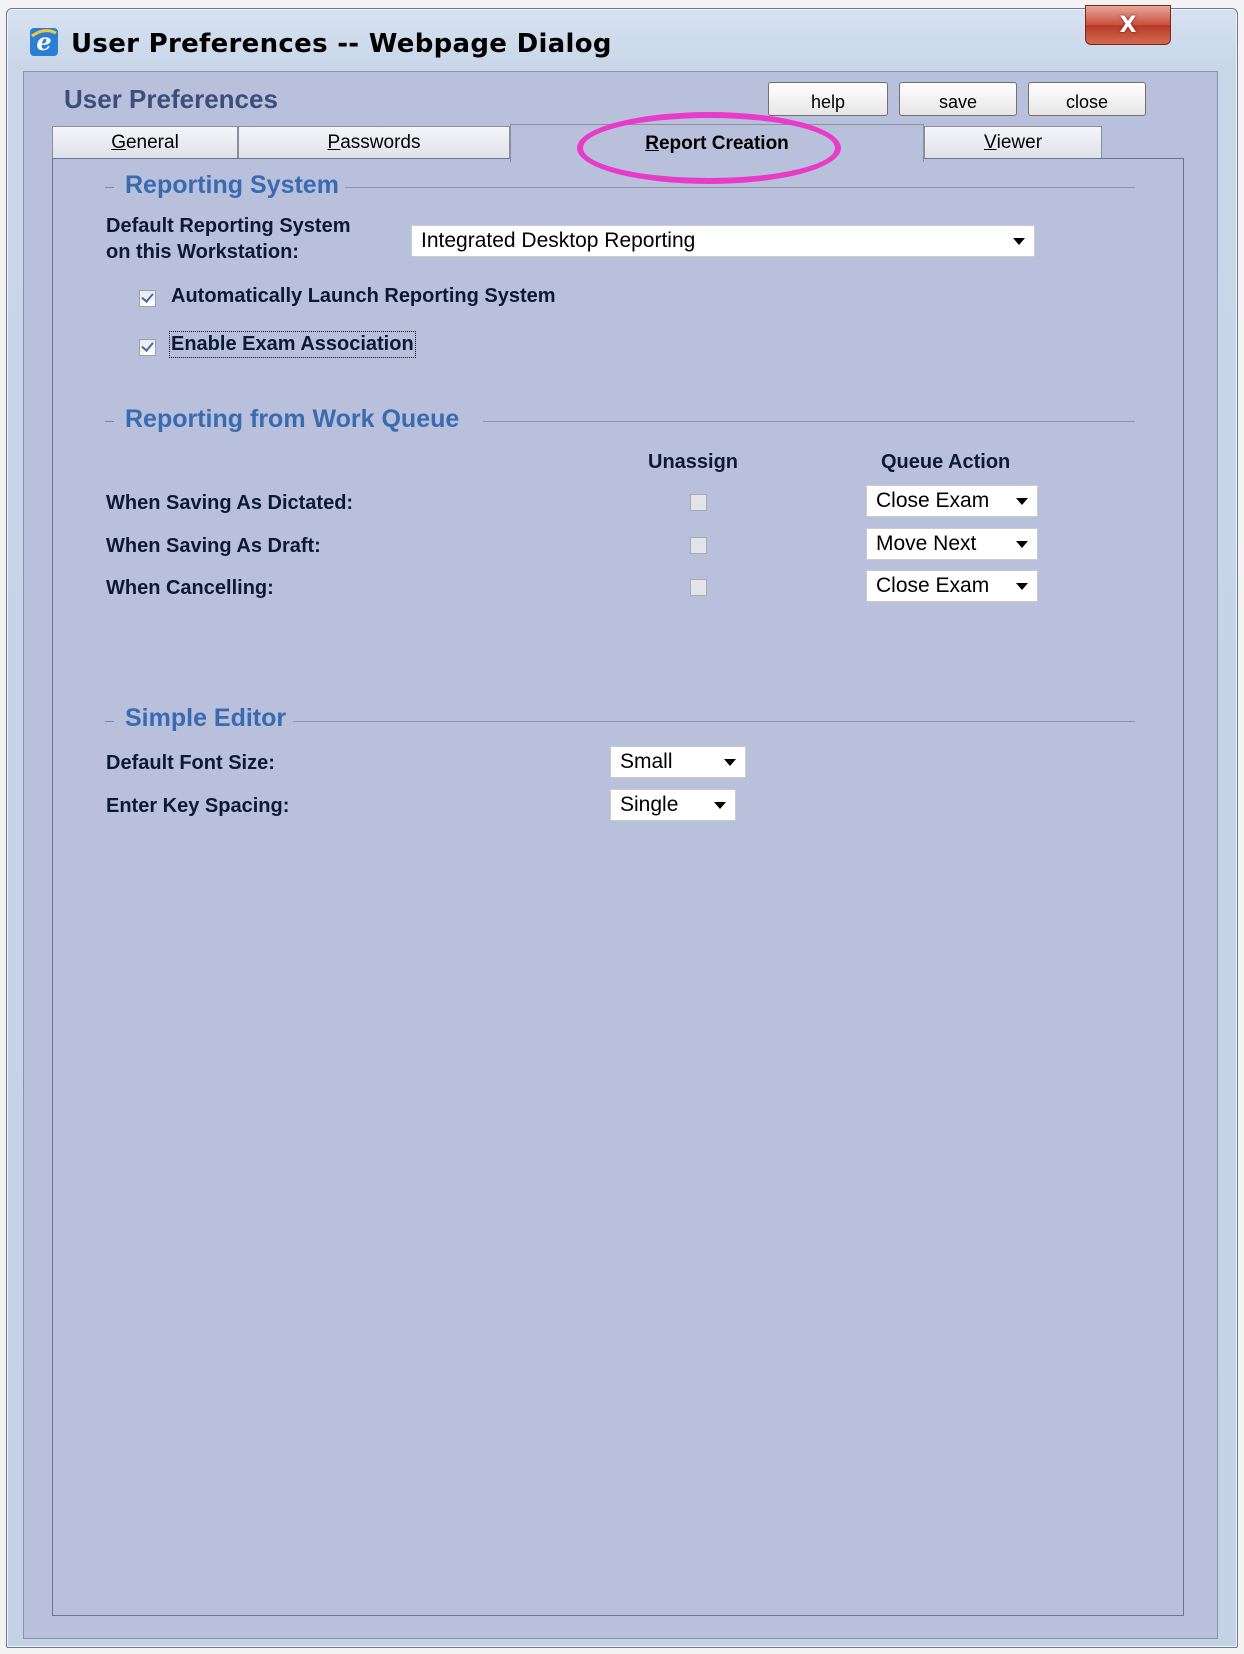 Image resolution: width=1244 pixels, height=1654 pixels. What do you see at coordinates (693, 462) in the screenshot?
I see `column-header-unassign: Unassign` at bounding box center [693, 462].